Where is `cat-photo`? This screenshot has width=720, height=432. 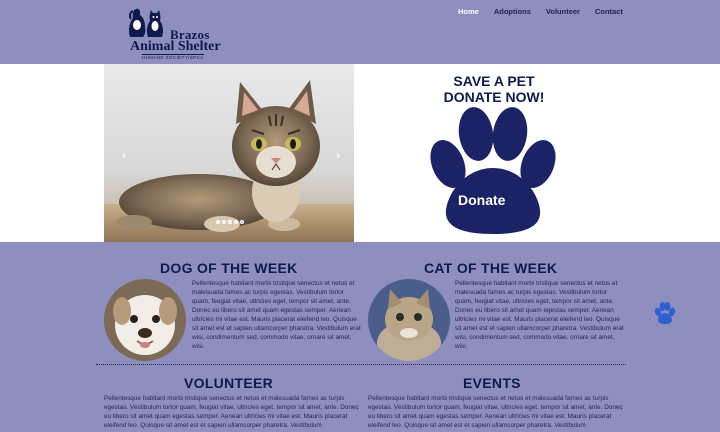 cat-photo is located at coordinates (409, 320).